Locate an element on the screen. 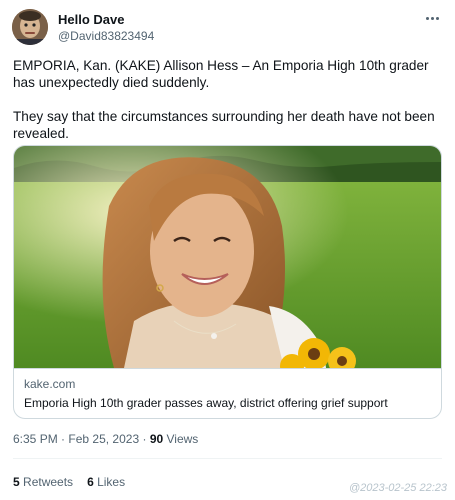 The image size is (455, 500). views-label: Views is located at coordinates (182, 439).